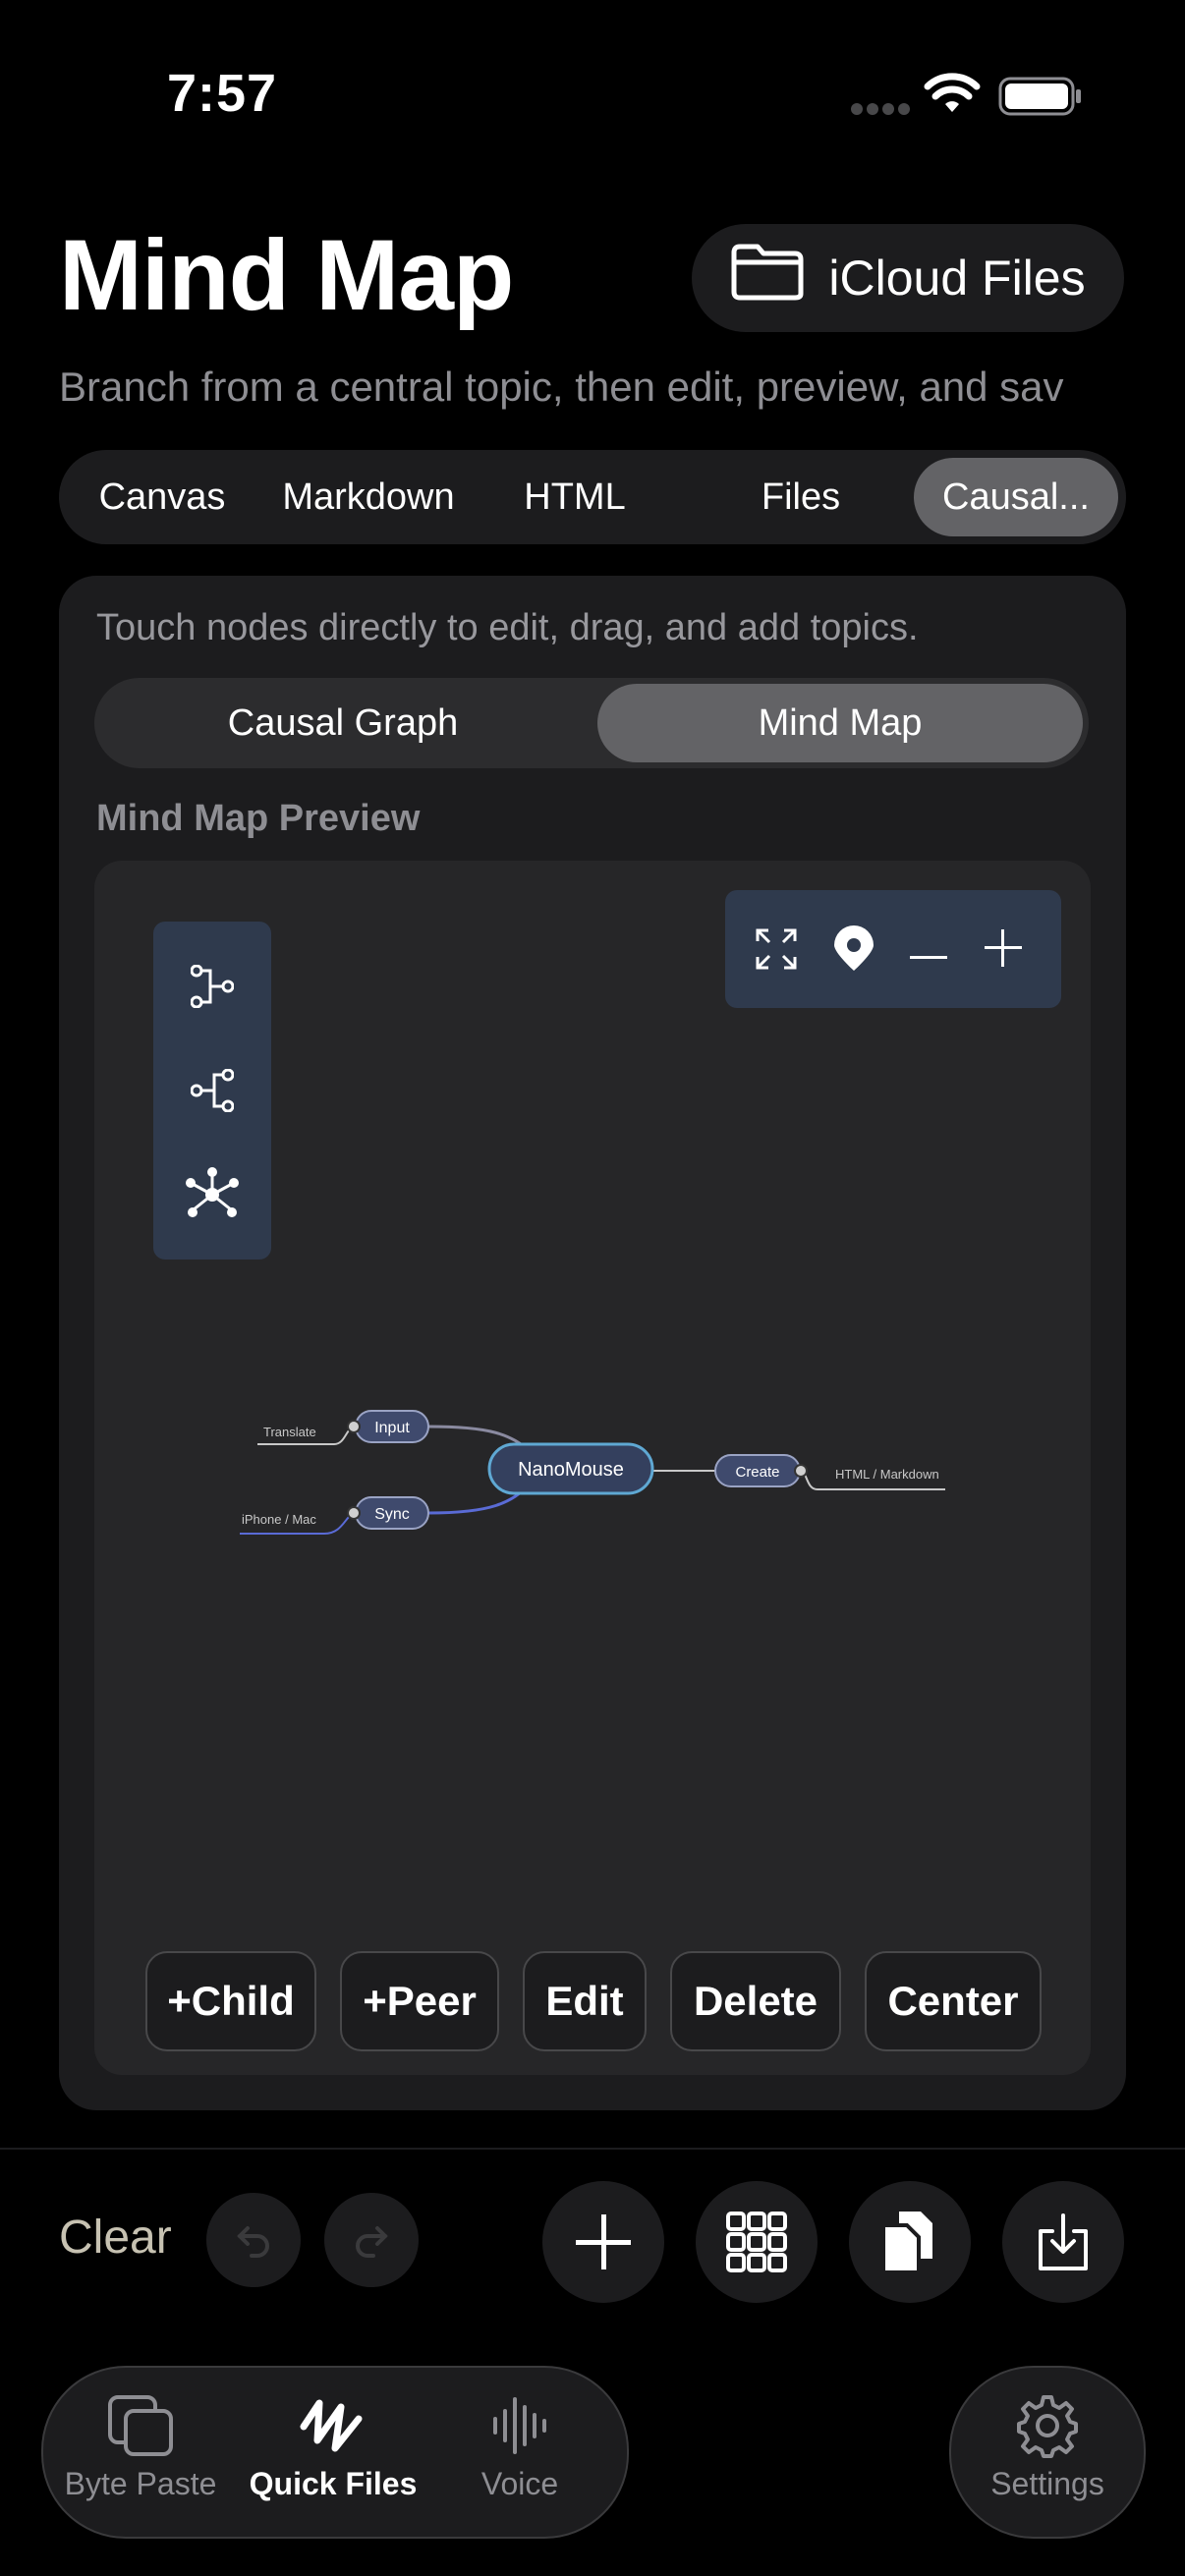 Image resolution: width=1185 pixels, height=2576 pixels. Describe the element at coordinates (116, 2238) in the screenshot. I see `clear-button: Clear` at that location.